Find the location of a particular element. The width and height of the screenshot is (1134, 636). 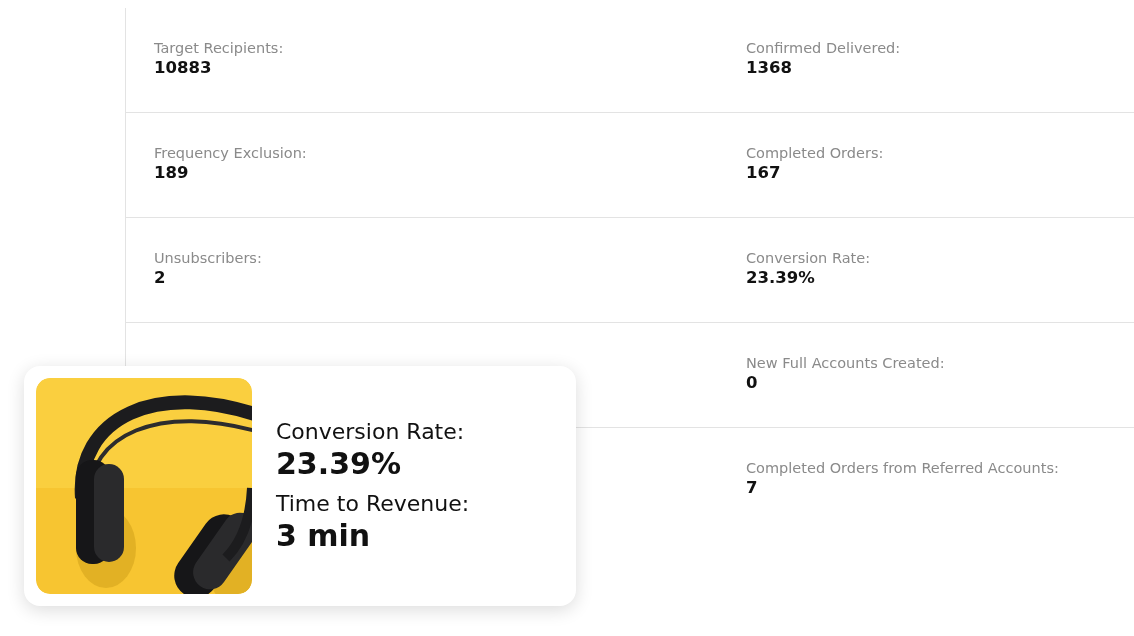

stat-label: Conversion Rate: is located at coordinates (371, 432).